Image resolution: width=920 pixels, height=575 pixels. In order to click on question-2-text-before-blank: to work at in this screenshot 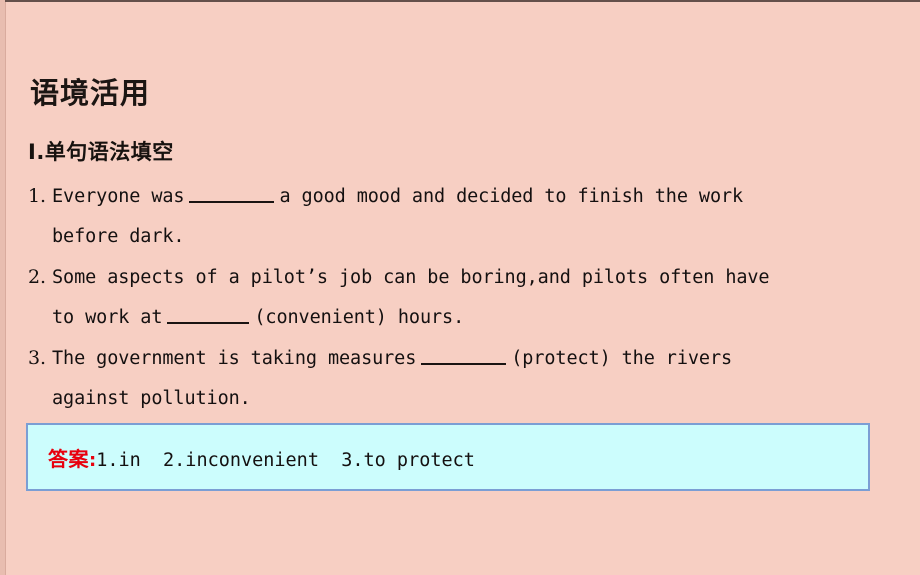, I will do `click(107, 317)`.